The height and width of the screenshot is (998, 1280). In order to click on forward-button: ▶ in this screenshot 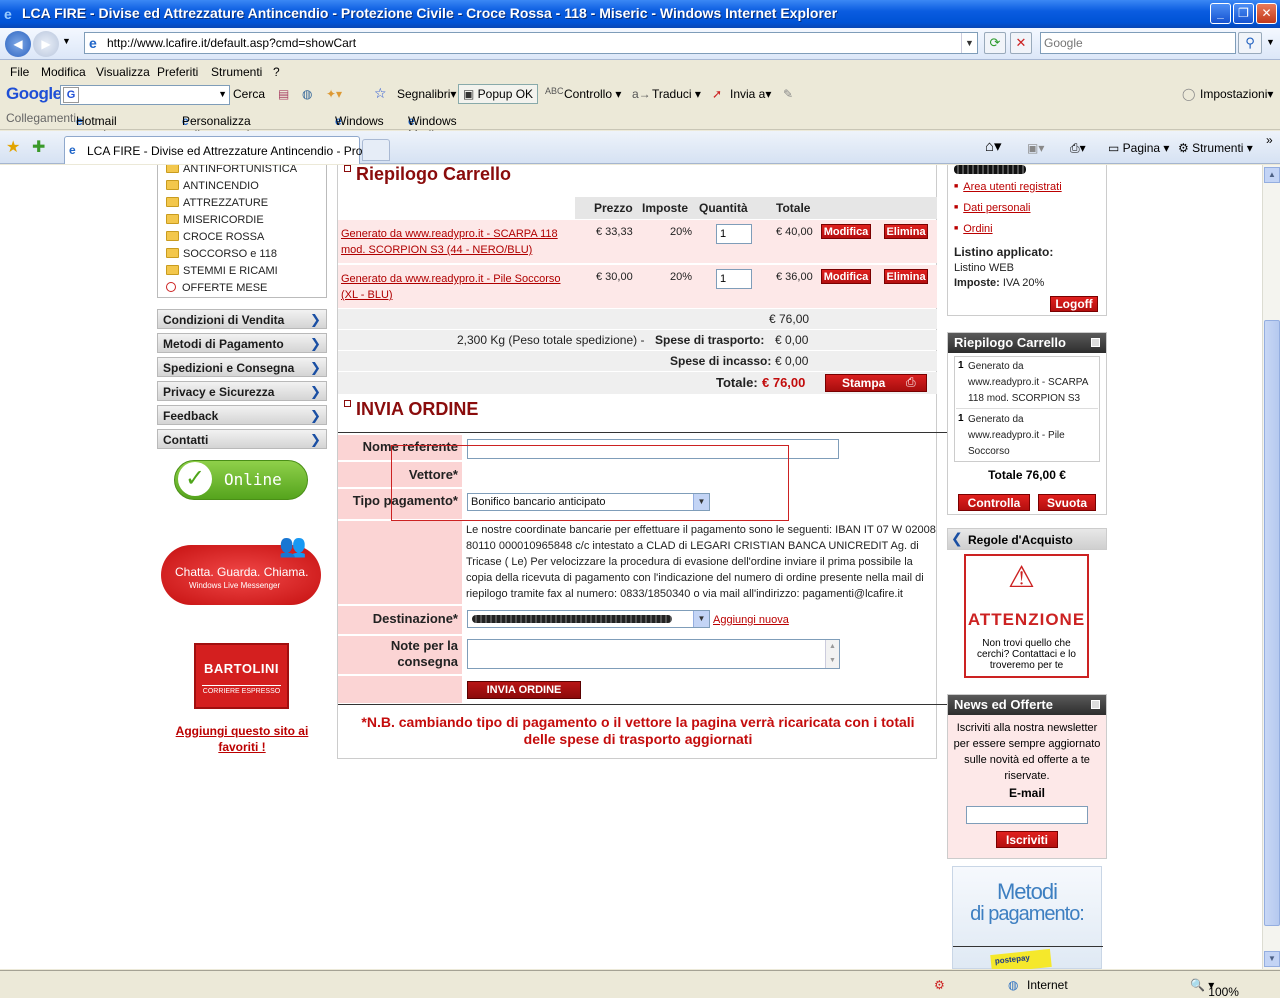, I will do `click(46, 44)`.